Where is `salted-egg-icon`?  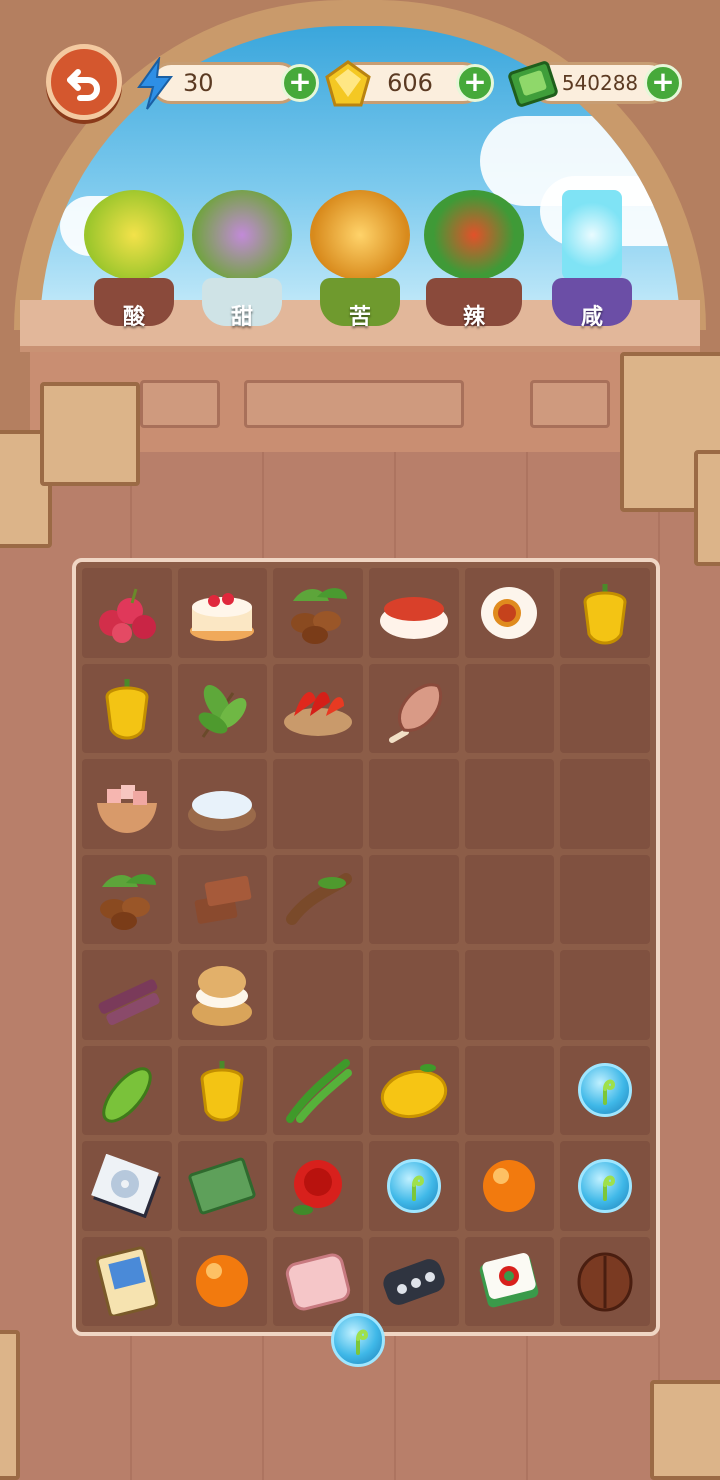
salted-egg-icon is located at coordinates (509, 613).